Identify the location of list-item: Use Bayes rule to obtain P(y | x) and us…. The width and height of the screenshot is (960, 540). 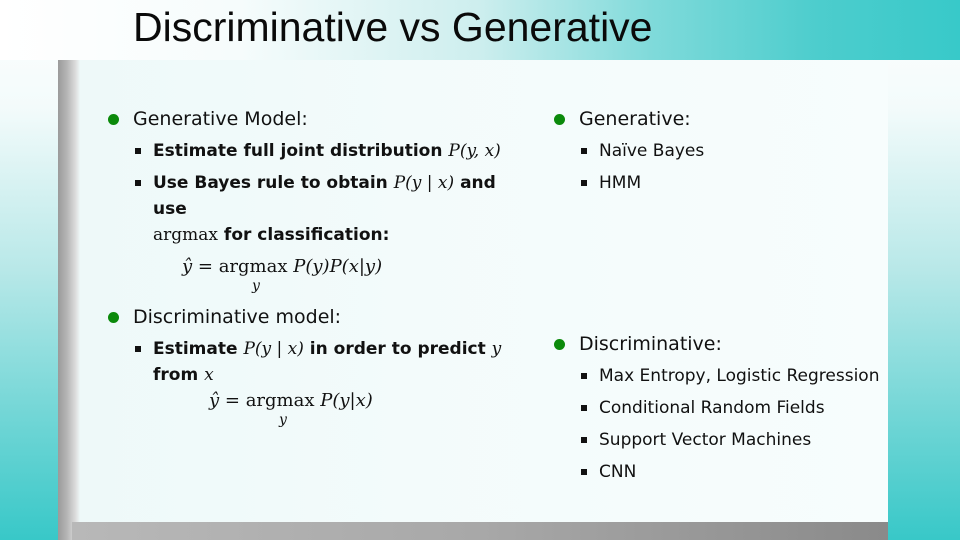
(330, 209).